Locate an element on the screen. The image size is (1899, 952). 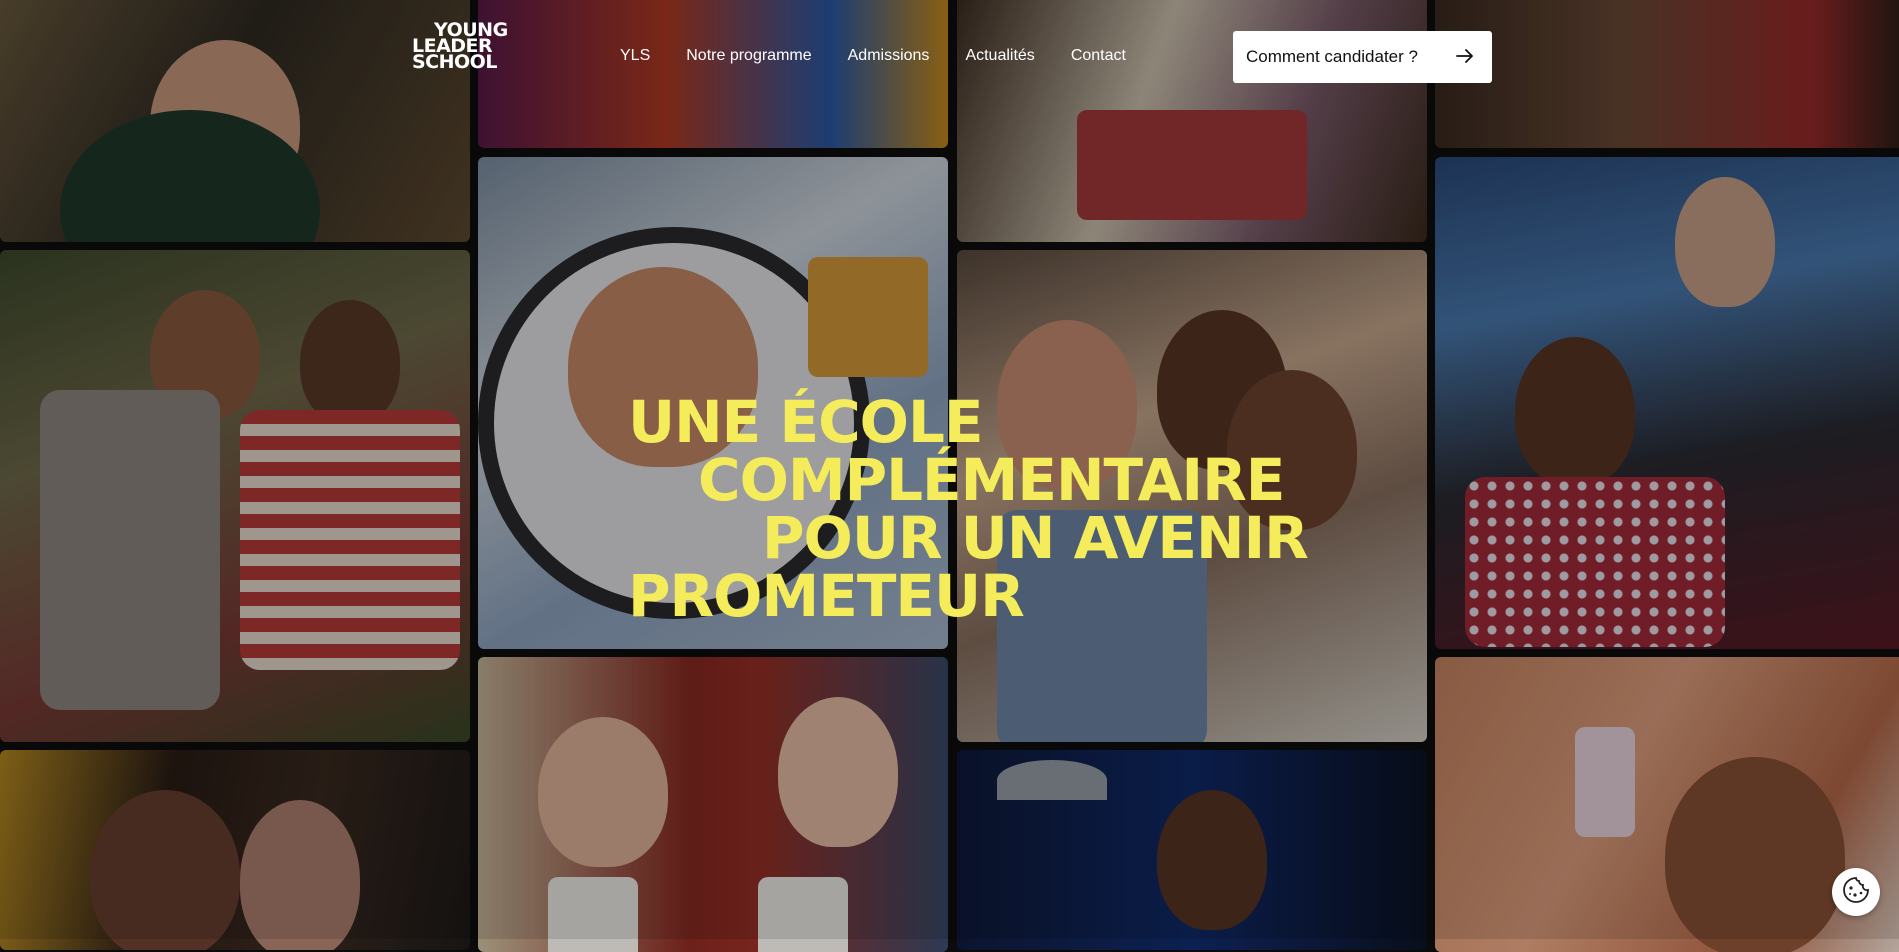
apply-button: Comment candidater ? is located at coordinates (1362, 57).